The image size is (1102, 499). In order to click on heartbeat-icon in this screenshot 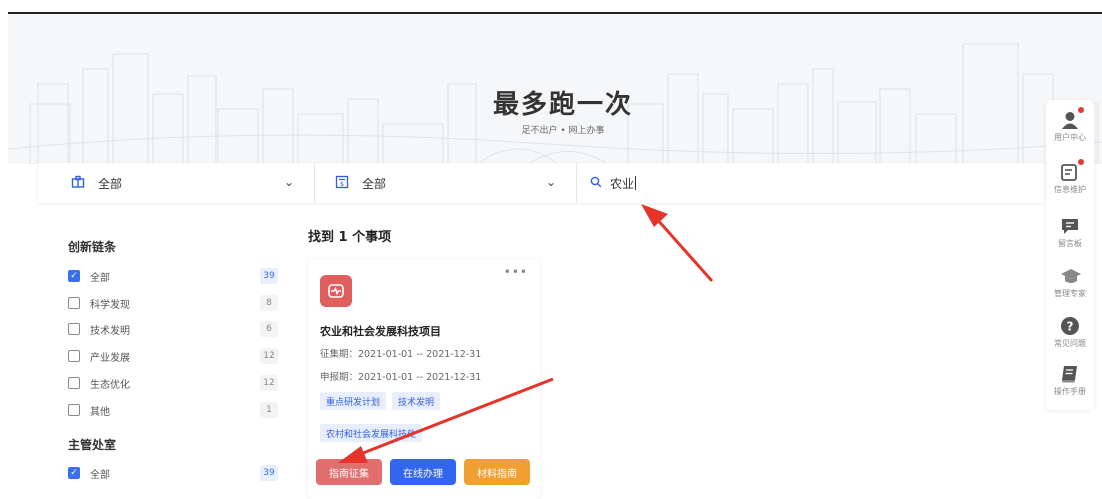, I will do `click(336, 291)`.